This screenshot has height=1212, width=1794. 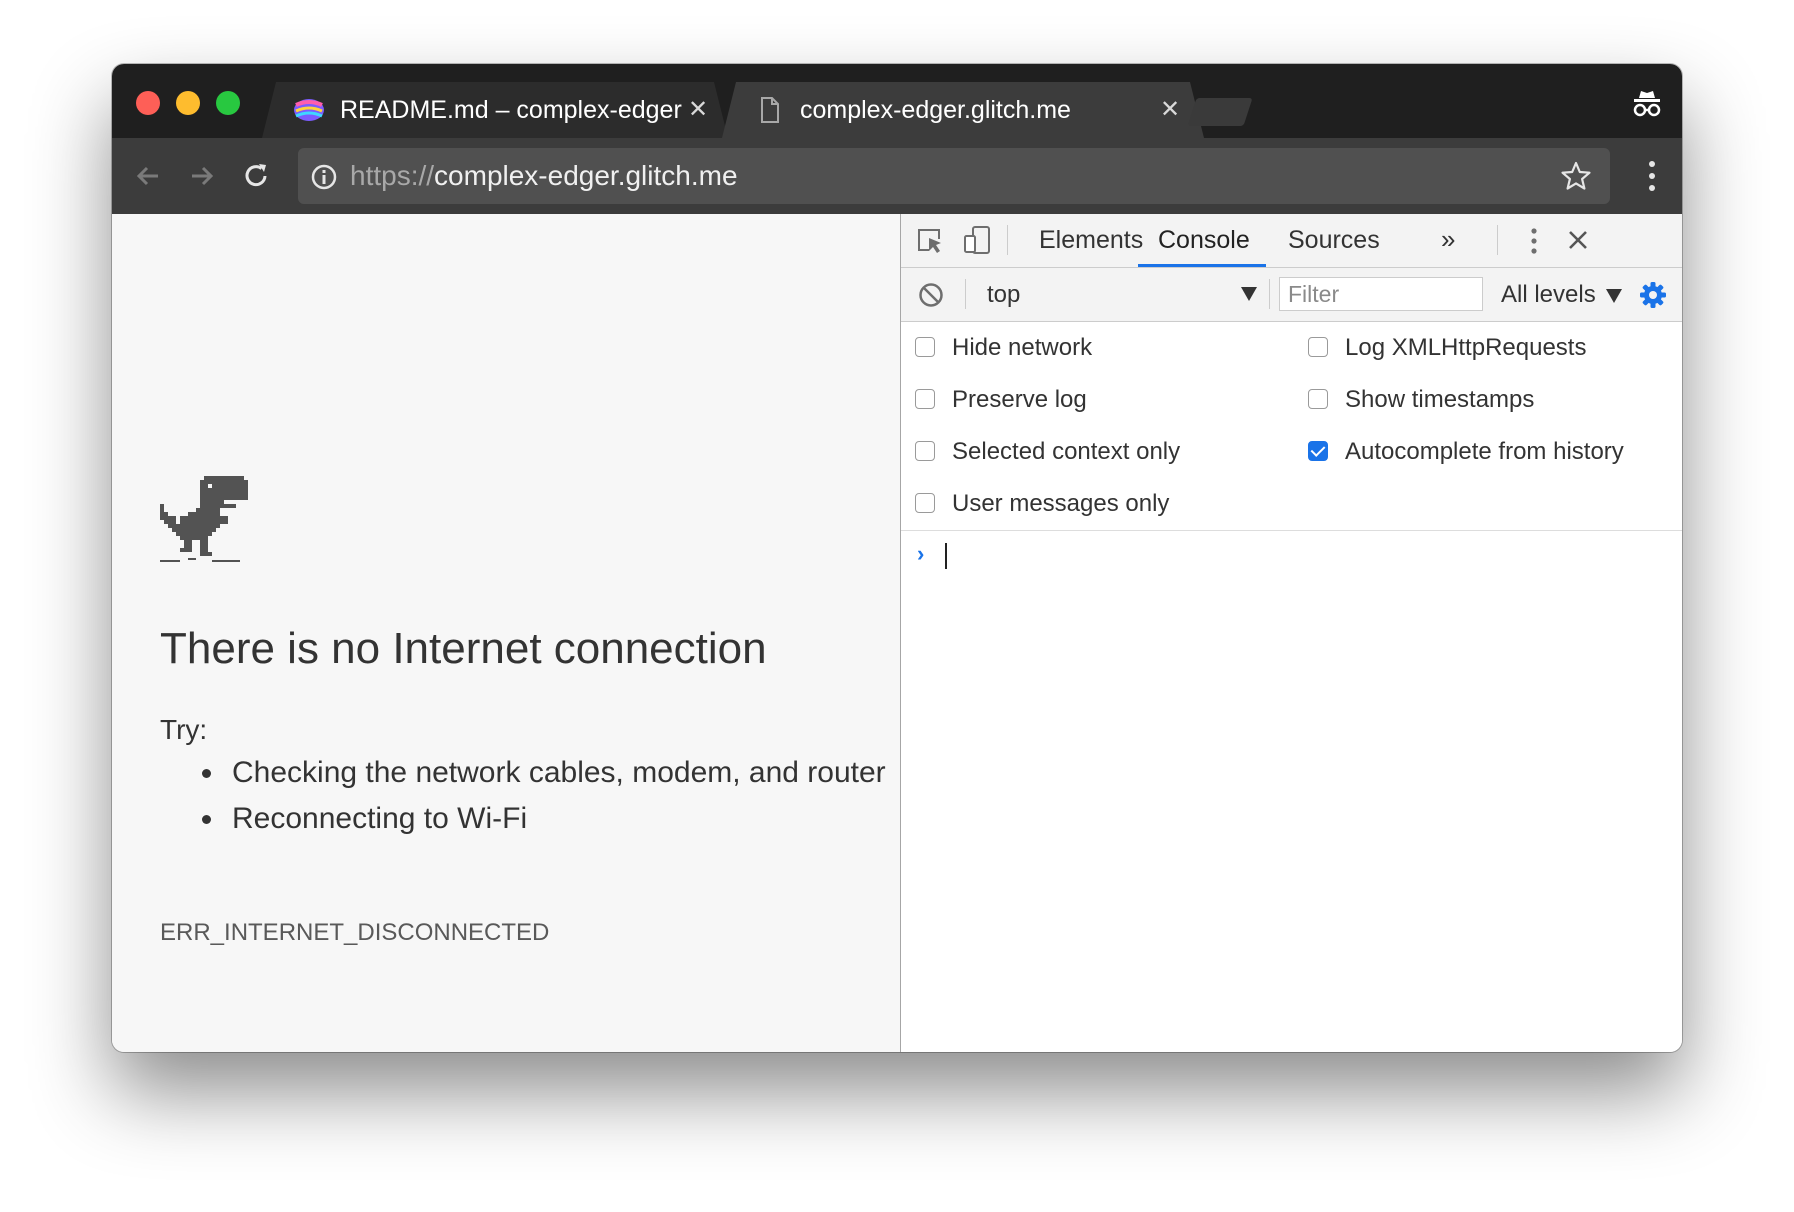 I want to click on context-select: top, so click(x=1122, y=295).